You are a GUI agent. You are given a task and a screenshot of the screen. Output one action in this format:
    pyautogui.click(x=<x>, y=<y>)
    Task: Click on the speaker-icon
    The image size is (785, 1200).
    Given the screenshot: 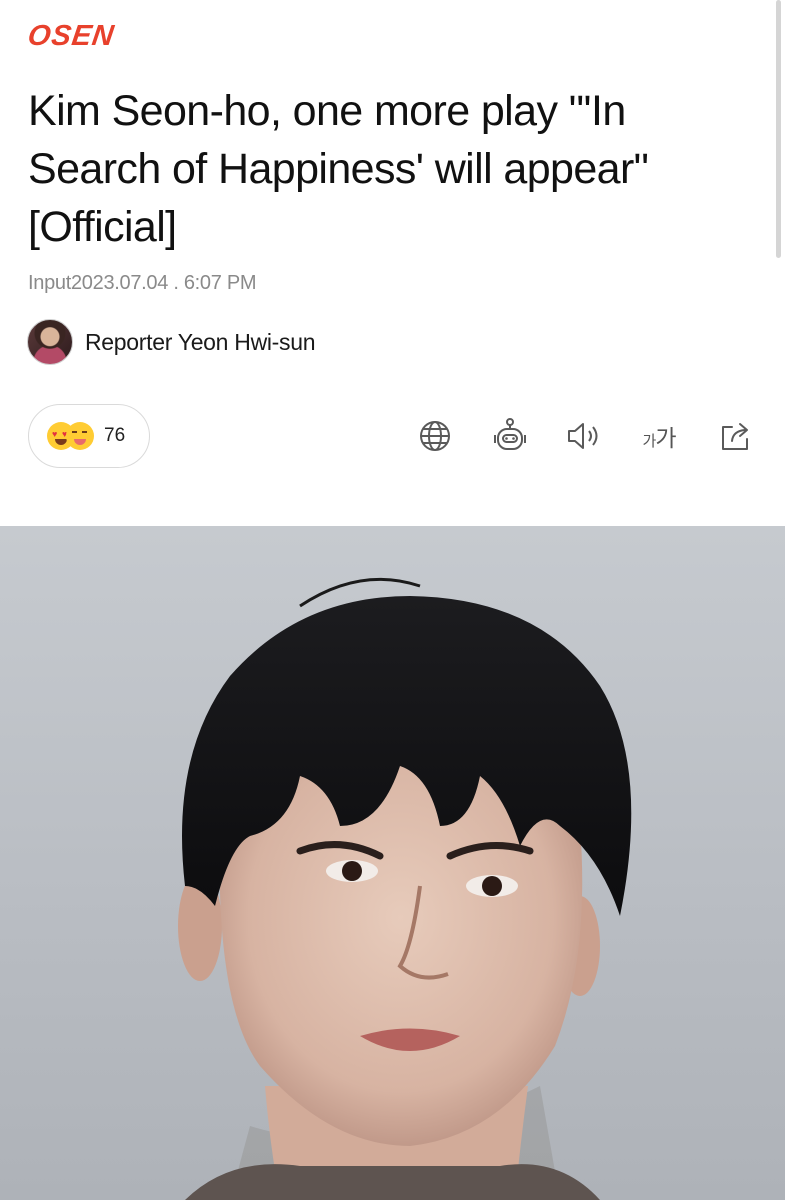 What is the action you would take?
    pyautogui.click(x=584, y=436)
    